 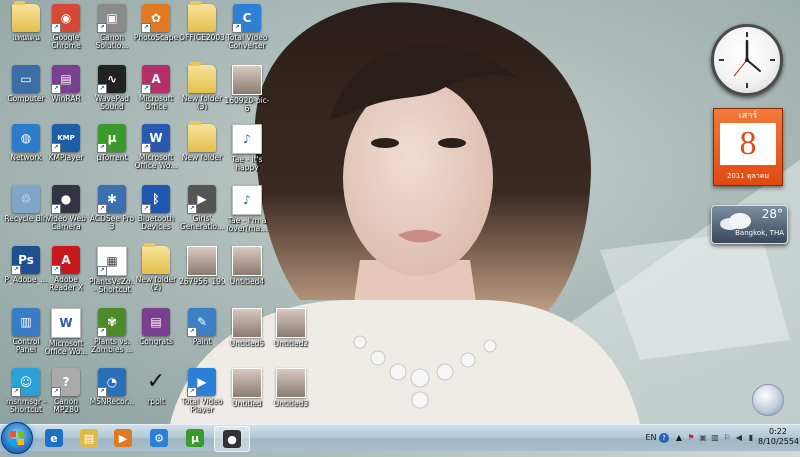 What do you see at coordinates (66, 323) in the screenshot?
I see `icon-microsoft-word-2-icon: W` at bounding box center [66, 323].